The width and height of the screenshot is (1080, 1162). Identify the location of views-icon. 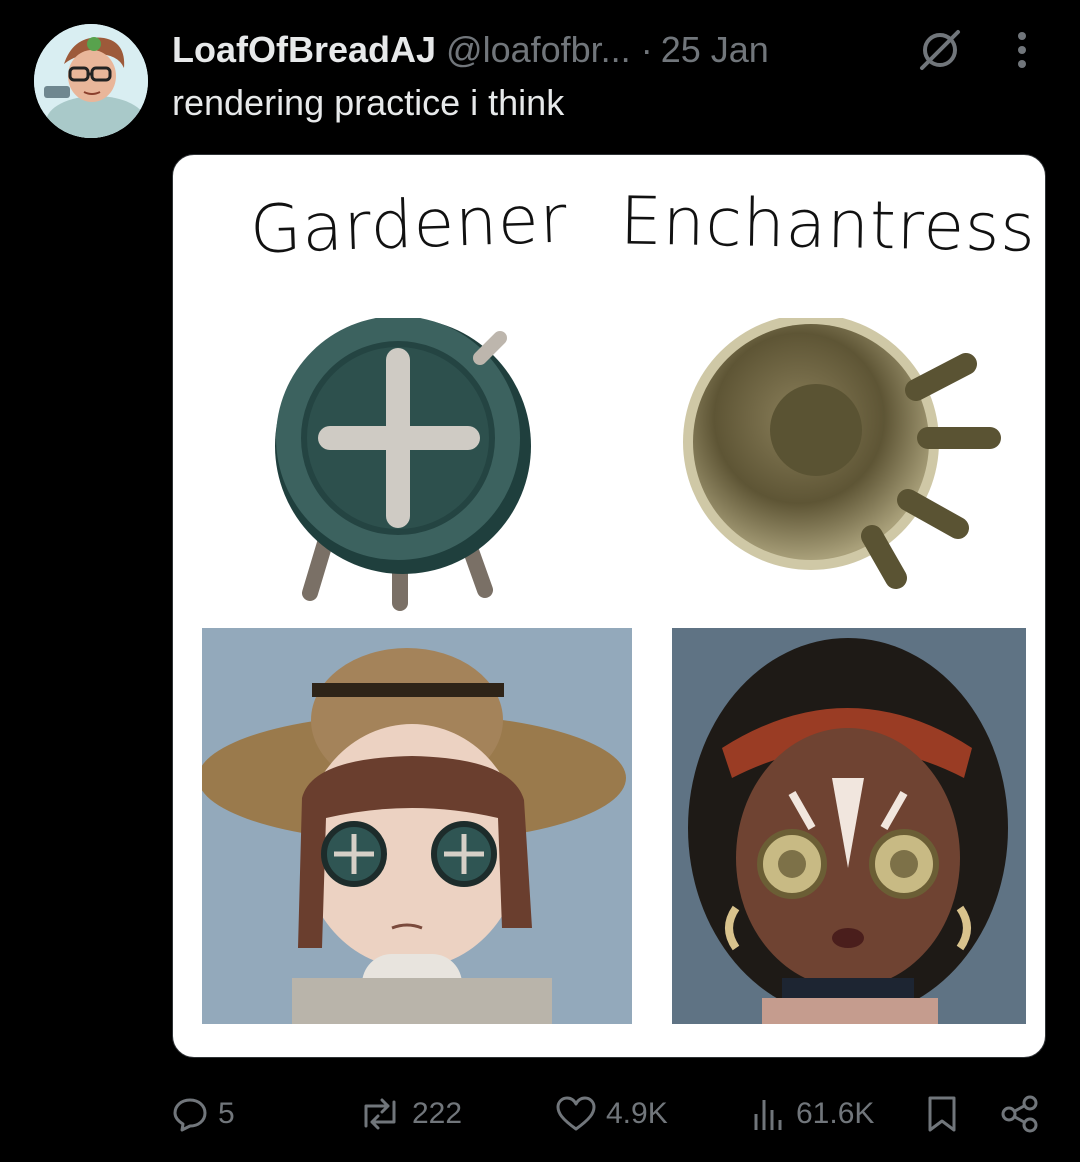
(768, 1115).